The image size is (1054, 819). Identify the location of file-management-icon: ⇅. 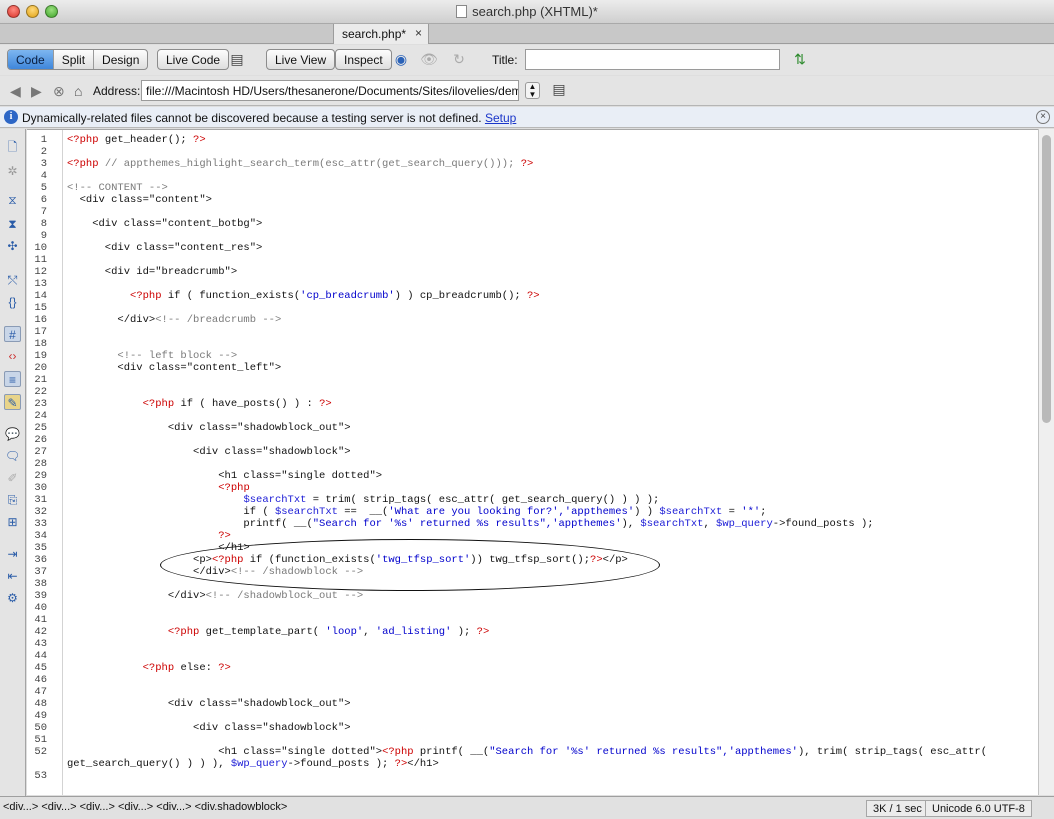
(800, 60).